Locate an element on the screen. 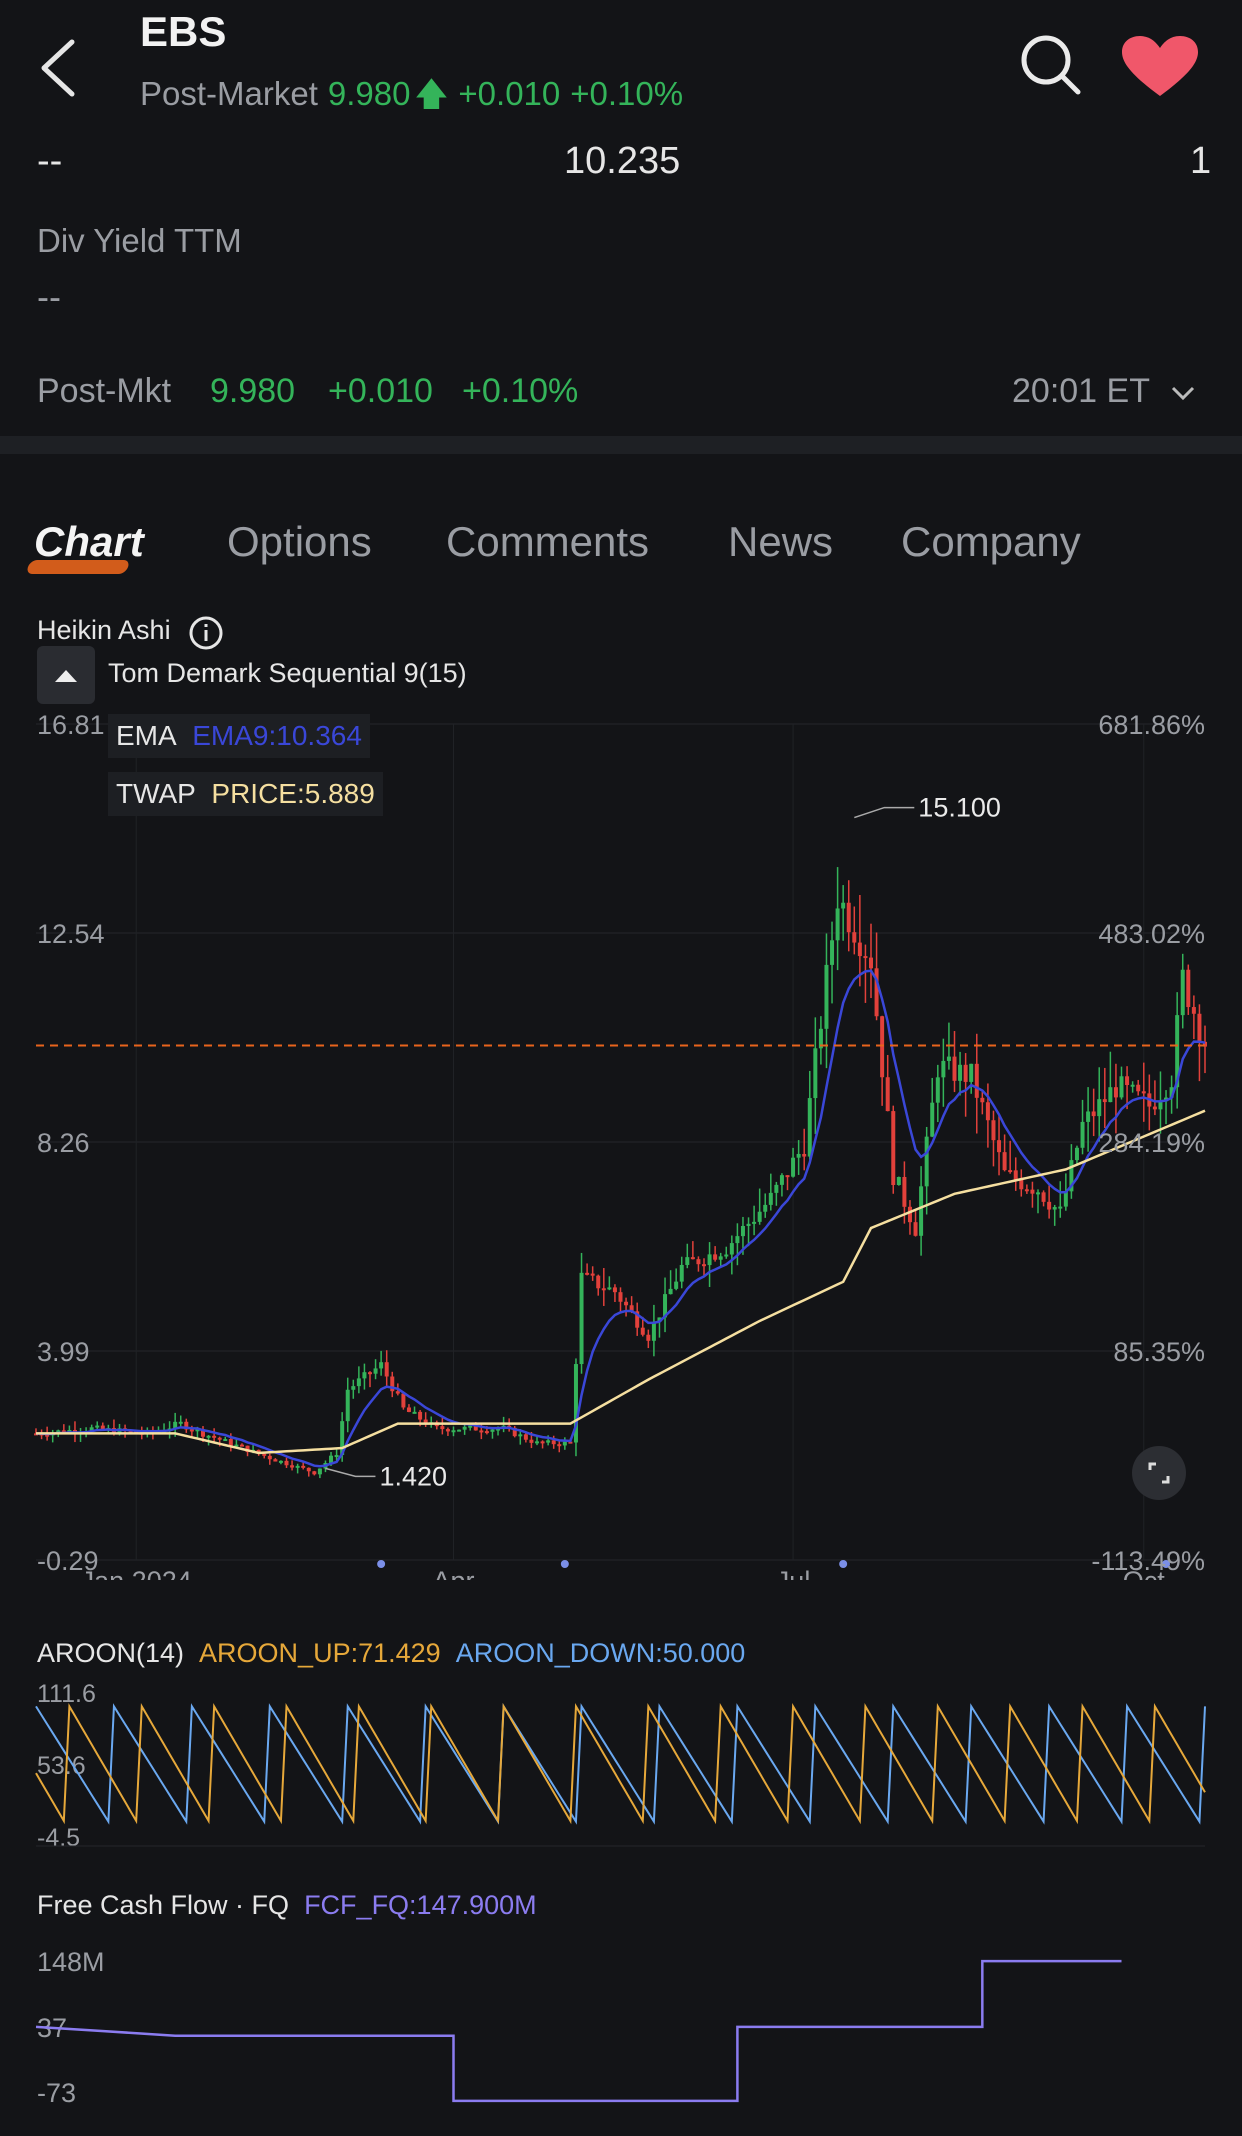  fcf-y-tick: -73 is located at coordinates (56, 2093).